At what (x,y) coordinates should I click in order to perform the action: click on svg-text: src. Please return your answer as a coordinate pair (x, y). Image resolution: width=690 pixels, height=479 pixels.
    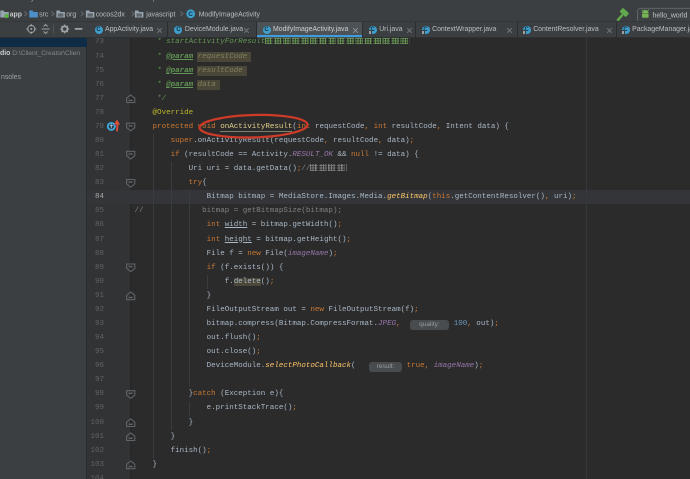
    Looking at the image, I should click on (44, 14).